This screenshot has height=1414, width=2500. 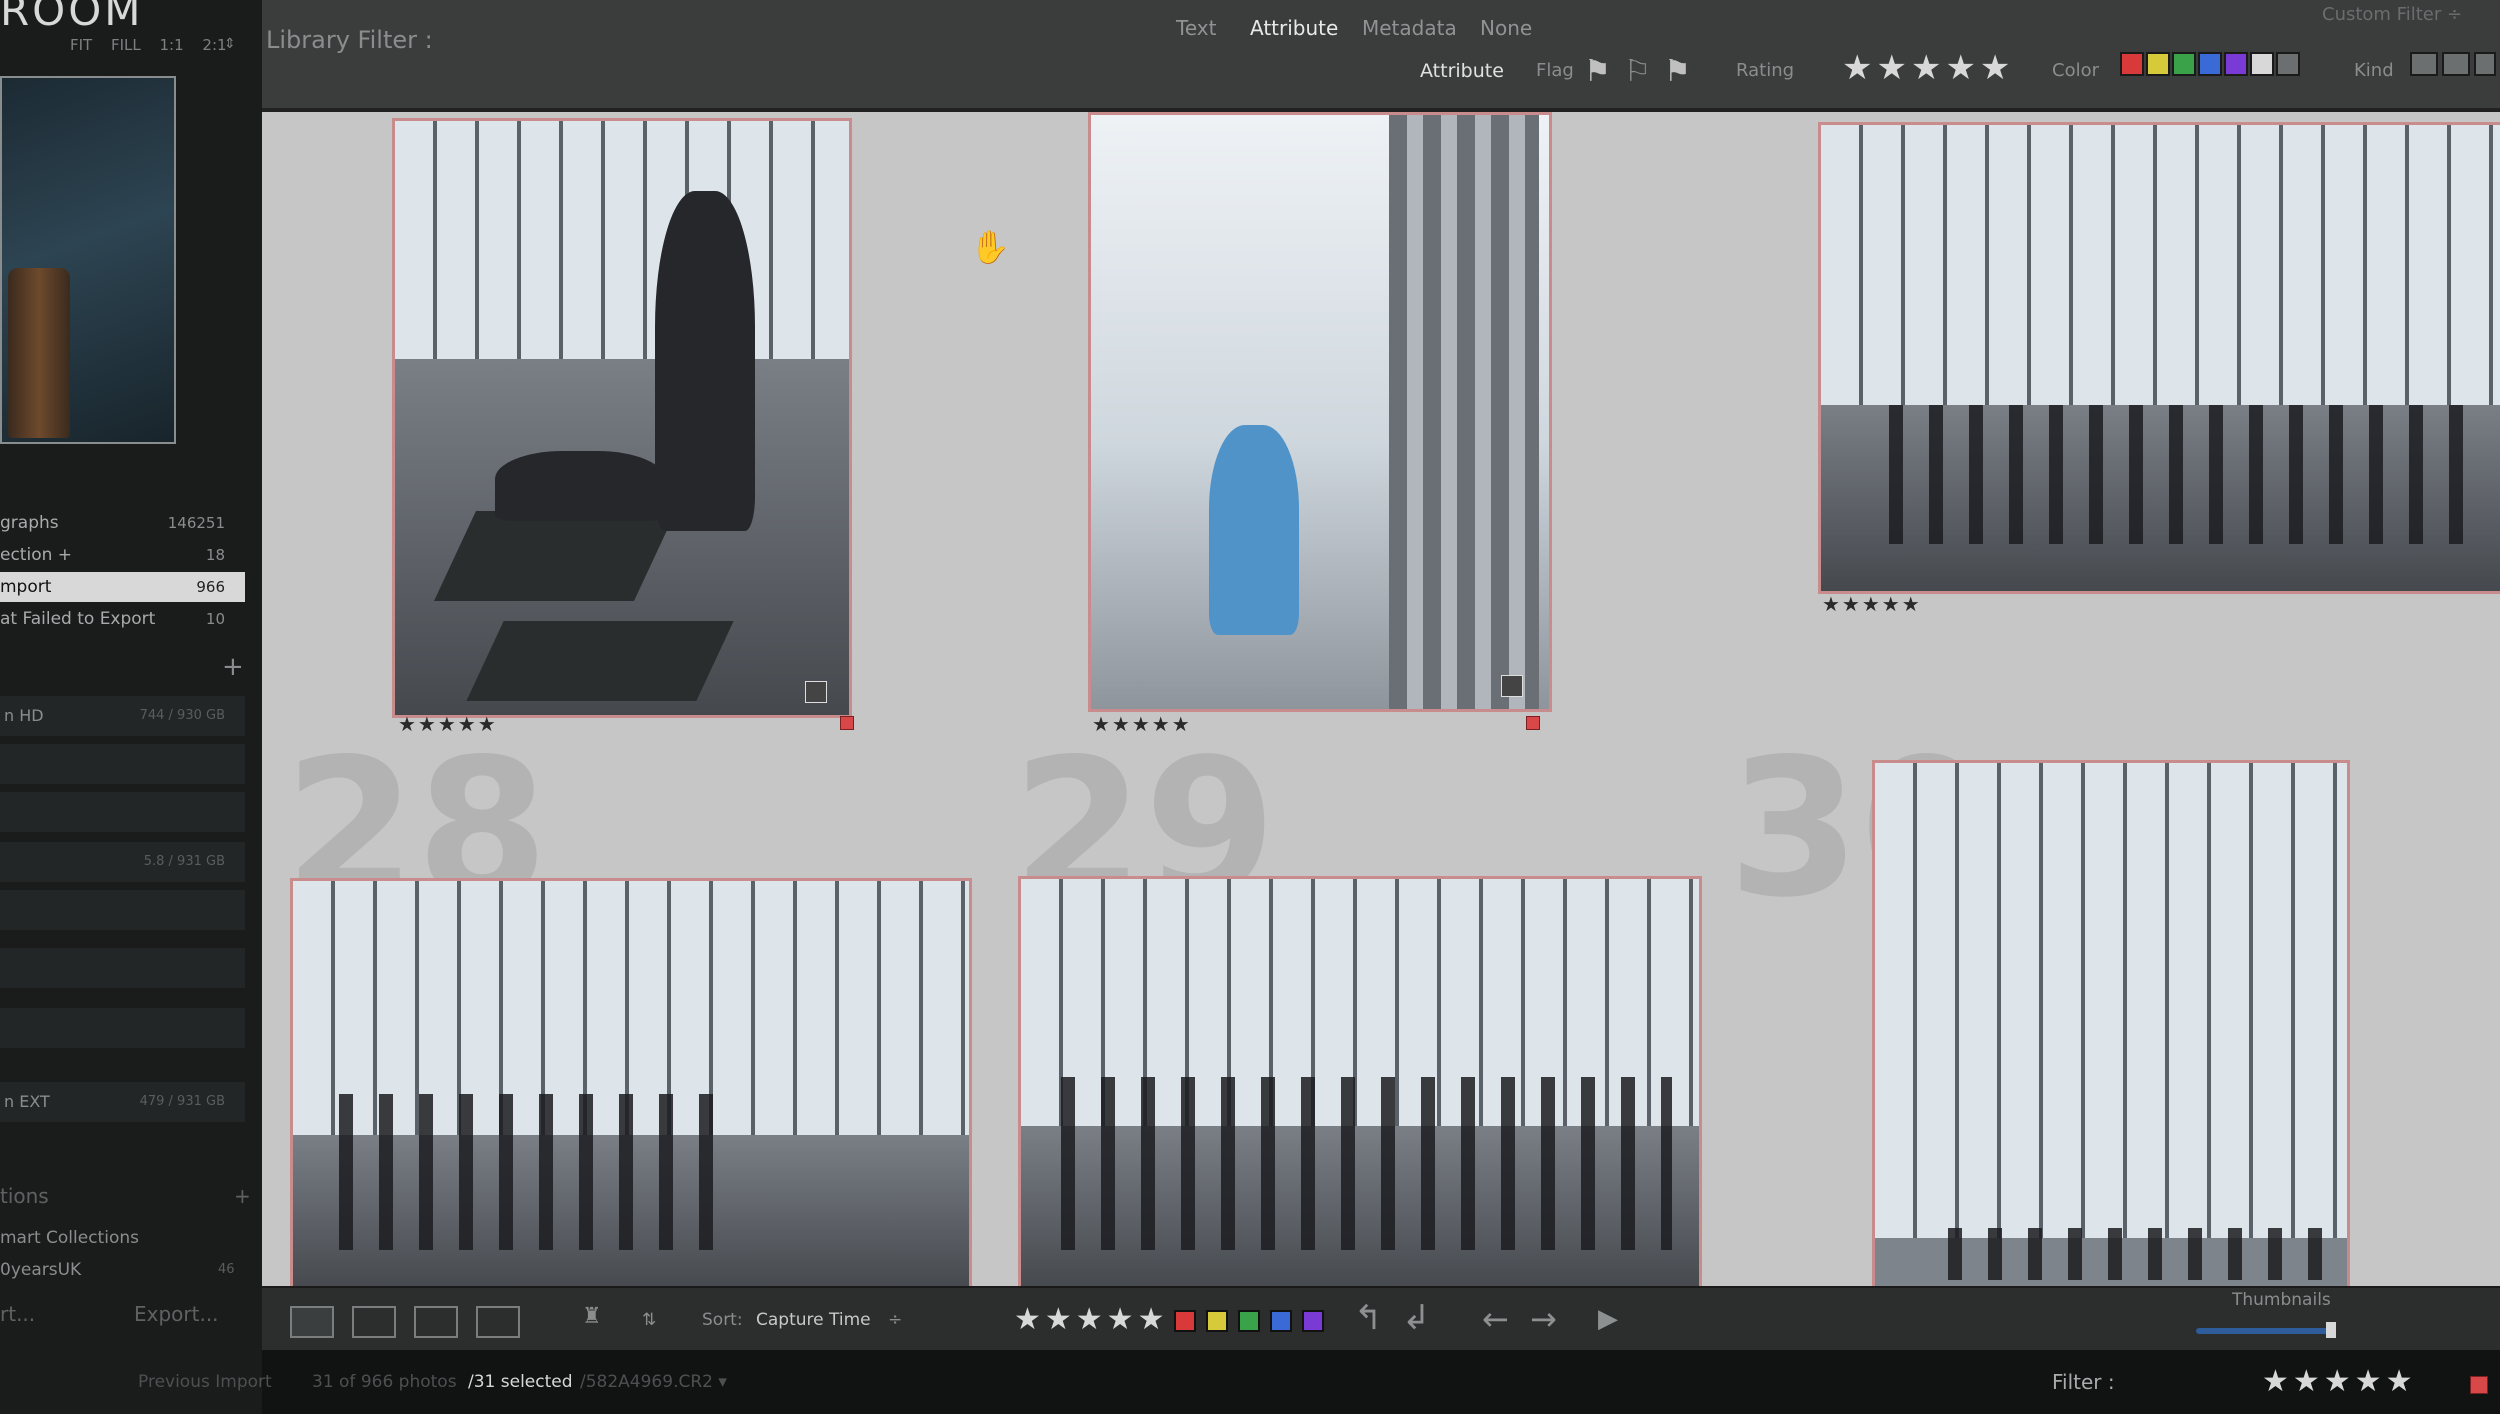 I want to click on toolbar-color-yellow, so click(x=1217, y=1321).